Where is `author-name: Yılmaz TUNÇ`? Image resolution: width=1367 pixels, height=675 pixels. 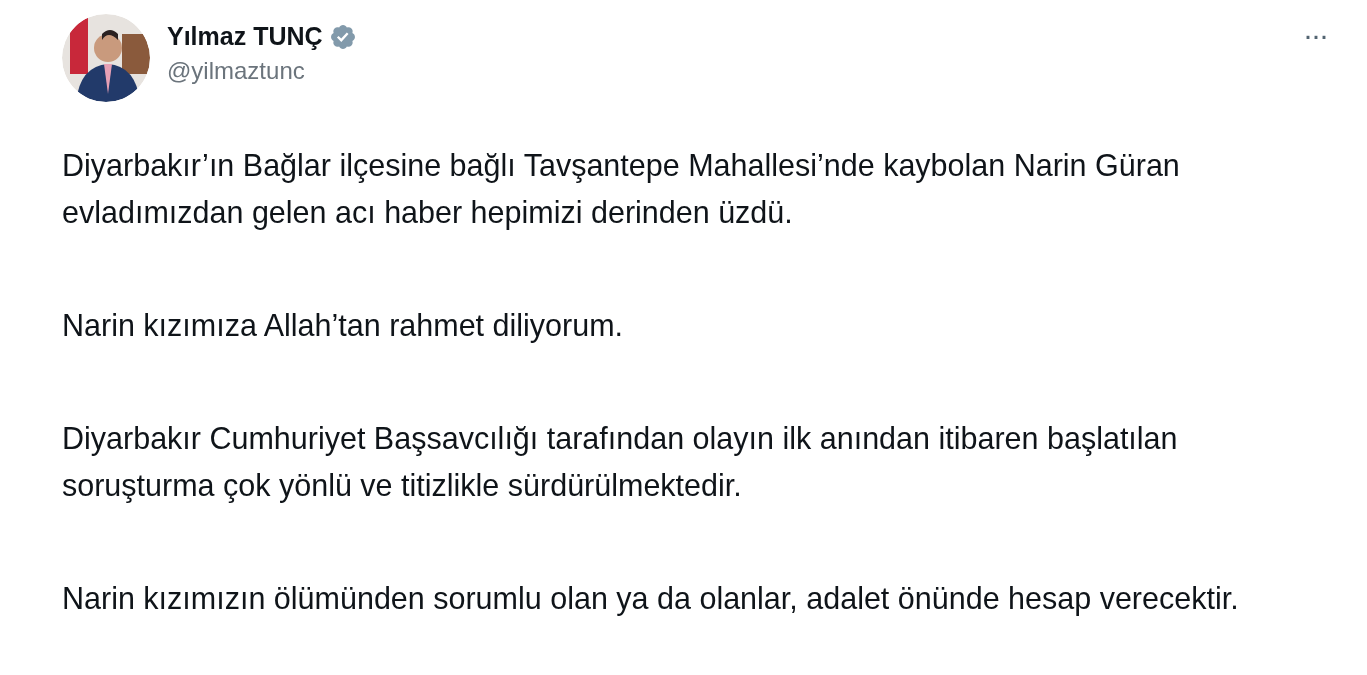
author-name: Yılmaz TUNÇ is located at coordinates (245, 36).